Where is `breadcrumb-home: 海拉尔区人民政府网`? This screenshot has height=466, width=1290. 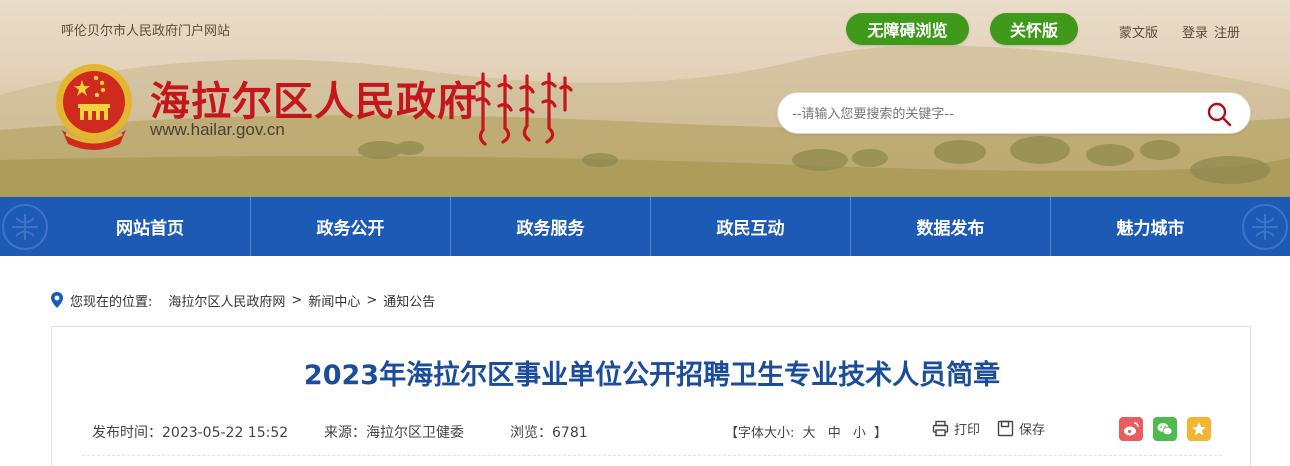 breadcrumb-home: 海拉尔区人民政府网 is located at coordinates (226, 300).